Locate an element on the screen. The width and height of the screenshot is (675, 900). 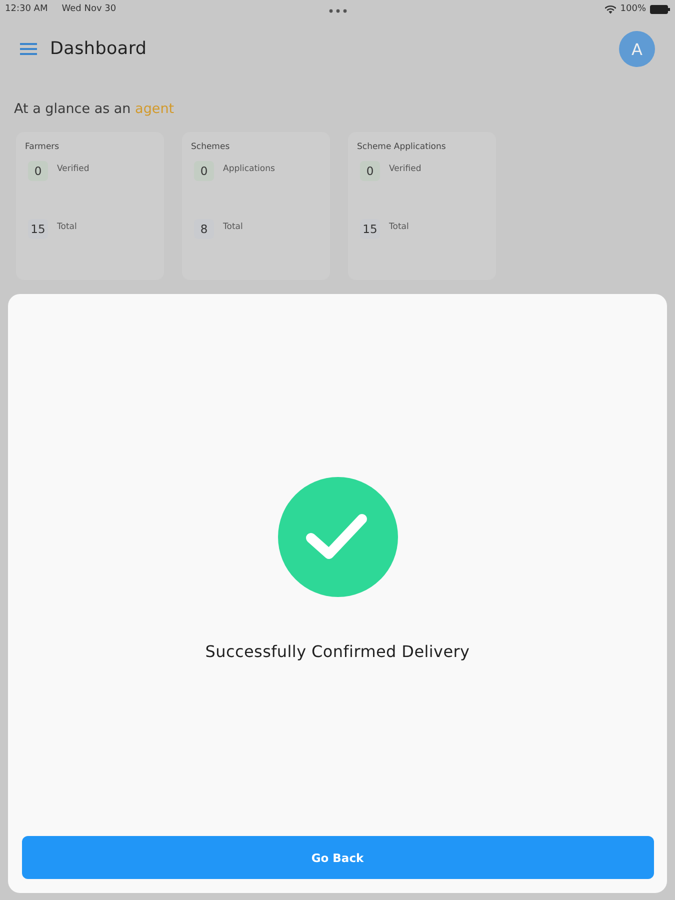
success-message: Successfully Confirmed Delivery is located at coordinates (337, 651).